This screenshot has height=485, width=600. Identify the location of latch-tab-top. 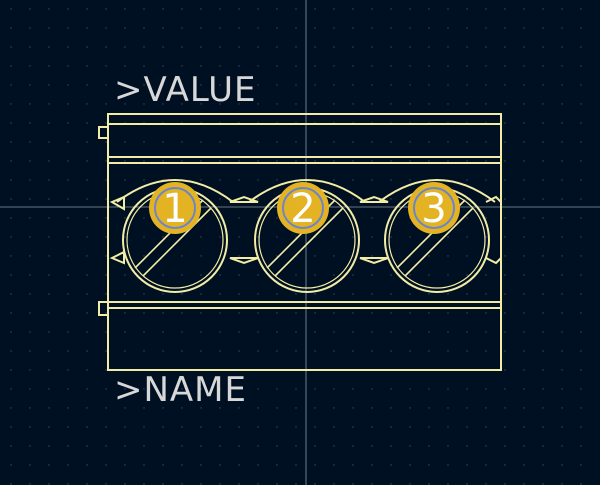
(103, 132).